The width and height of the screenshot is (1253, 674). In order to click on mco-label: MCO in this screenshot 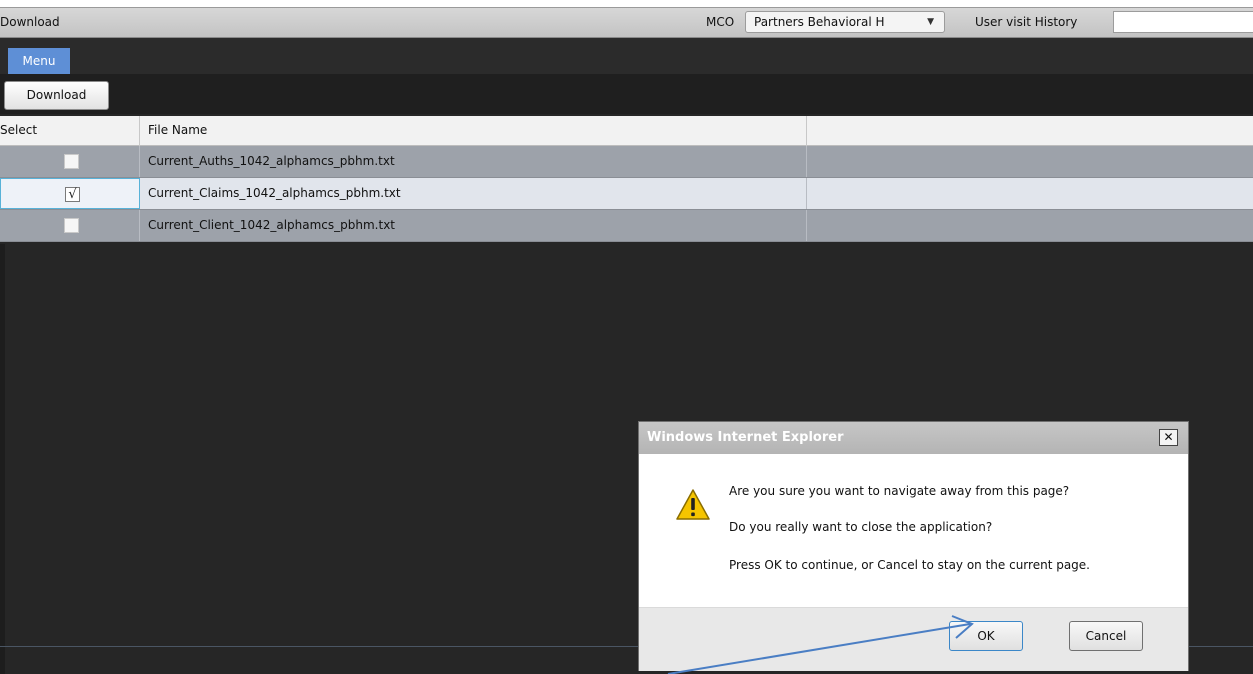, I will do `click(720, 22)`.